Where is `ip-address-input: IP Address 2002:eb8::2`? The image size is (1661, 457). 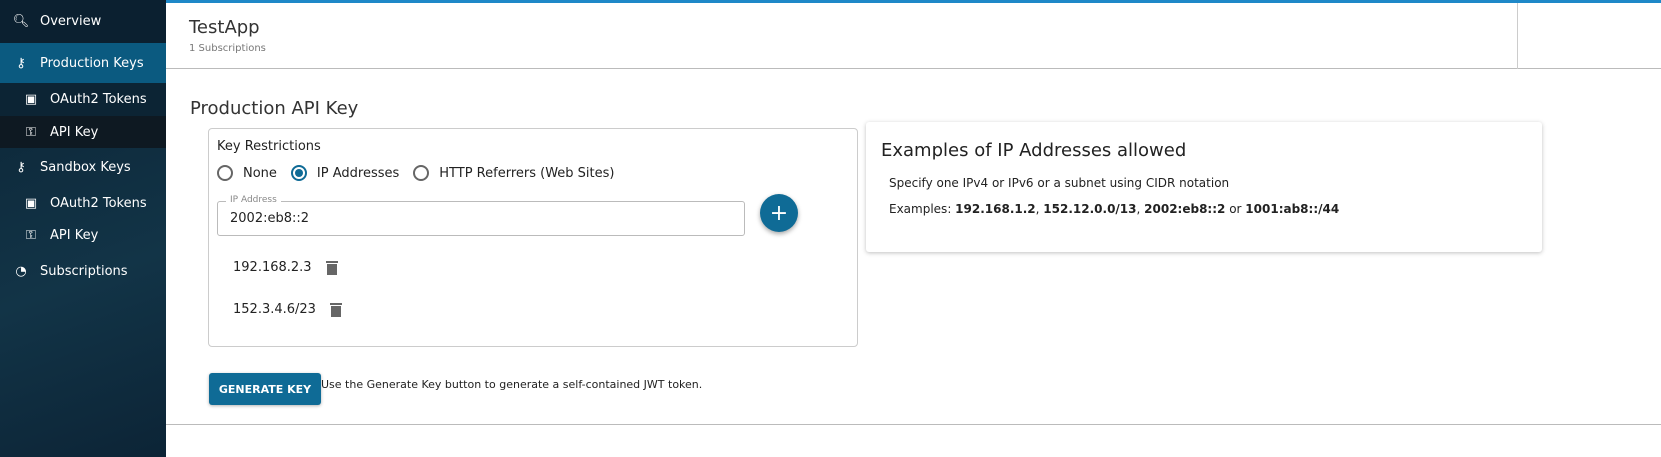 ip-address-input: IP Address 2002:eb8::2 is located at coordinates (481, 215).